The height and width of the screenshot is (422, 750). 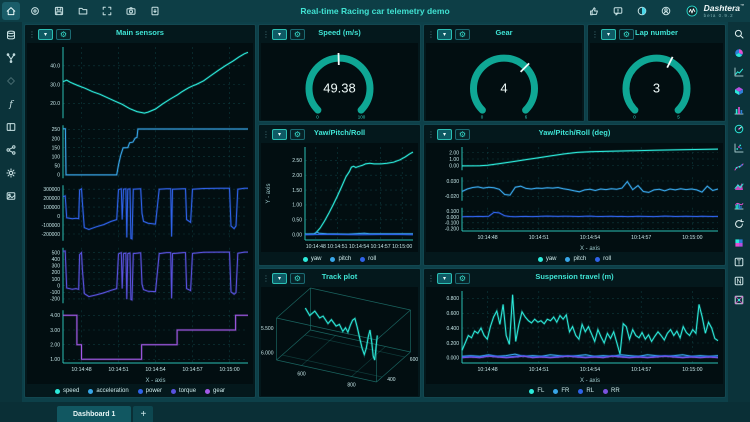 I want to click on legend-label: power, so click(x=154, y=391).